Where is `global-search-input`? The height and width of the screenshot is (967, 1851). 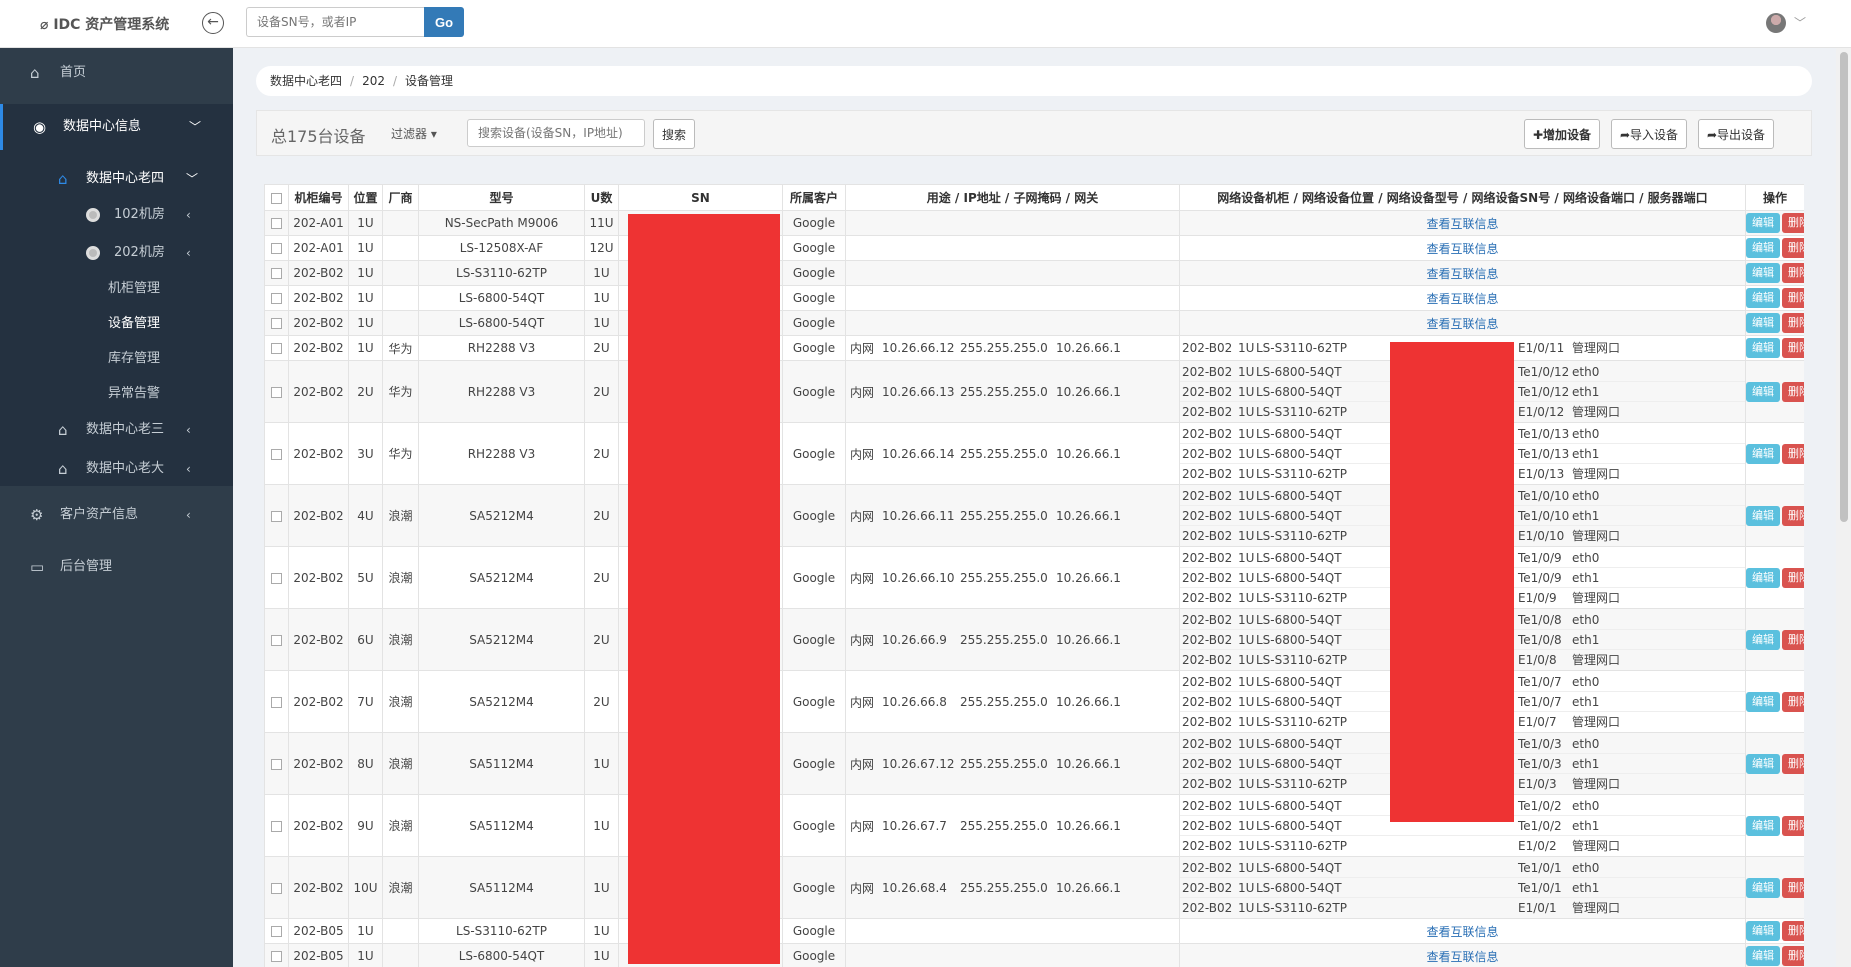 global-search-input is located at coordinates (335, 22).